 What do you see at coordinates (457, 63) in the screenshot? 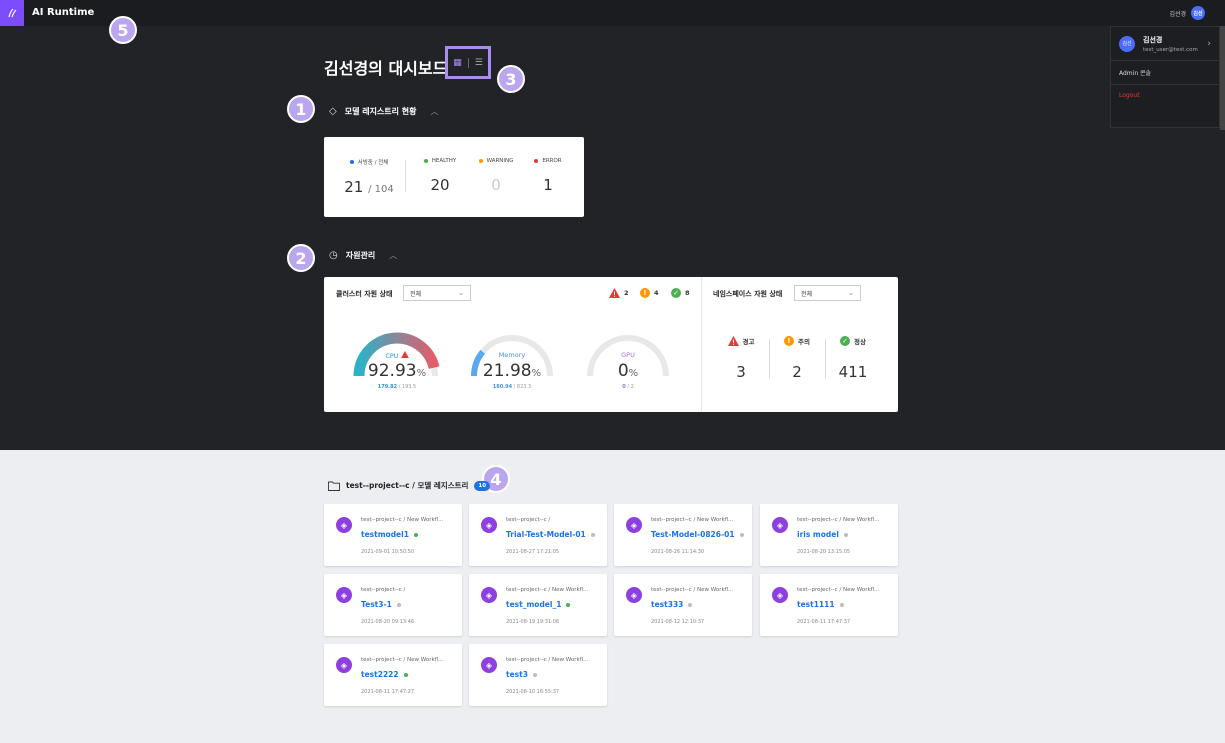
I see `grid-view-icon: ▦` at bounding box center [457, 63].